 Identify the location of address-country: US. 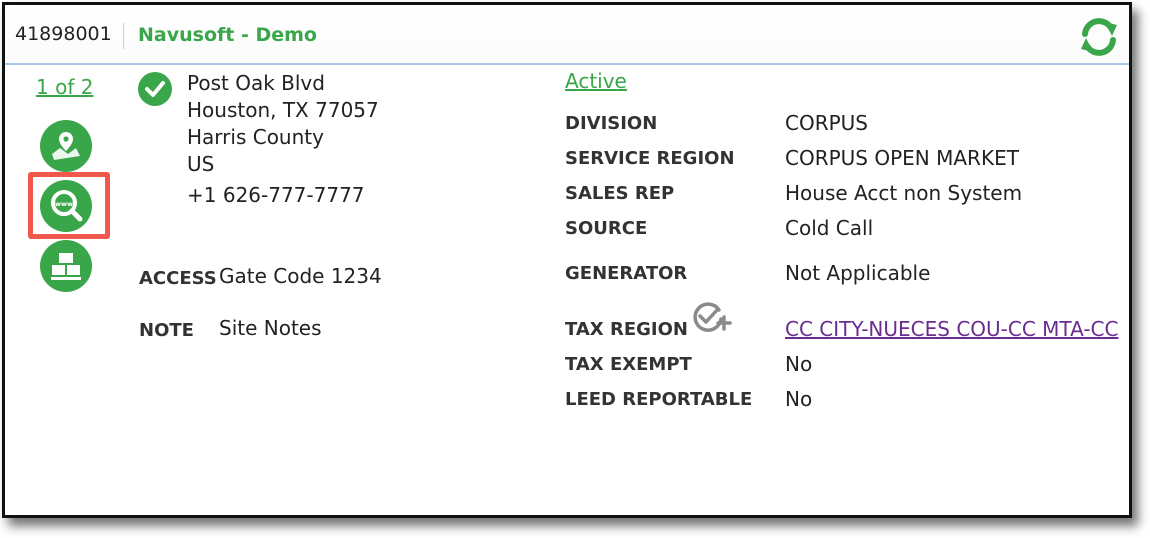
(201, 164).